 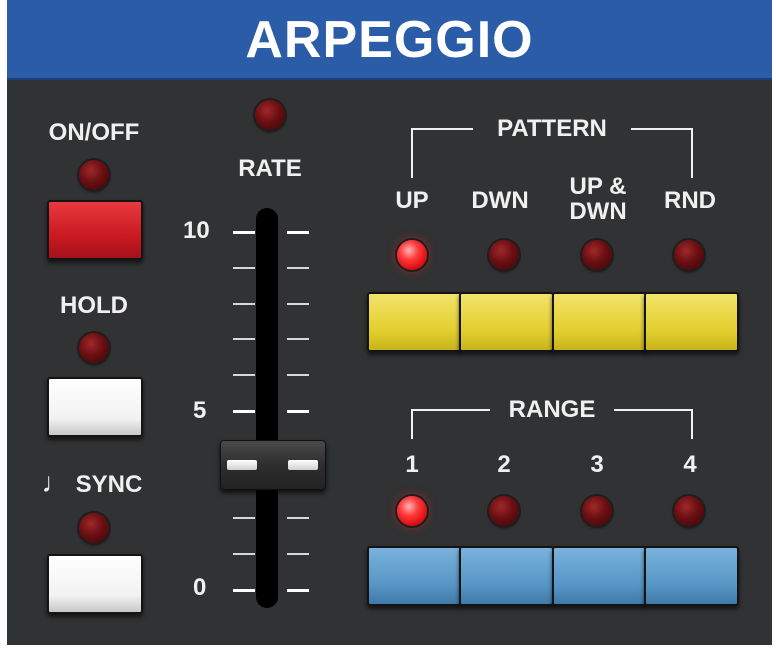 What do you see at coordinates (599, 322) in the screenshot?
I see `pattern-button-updwn` at bounding box center [599, 322].